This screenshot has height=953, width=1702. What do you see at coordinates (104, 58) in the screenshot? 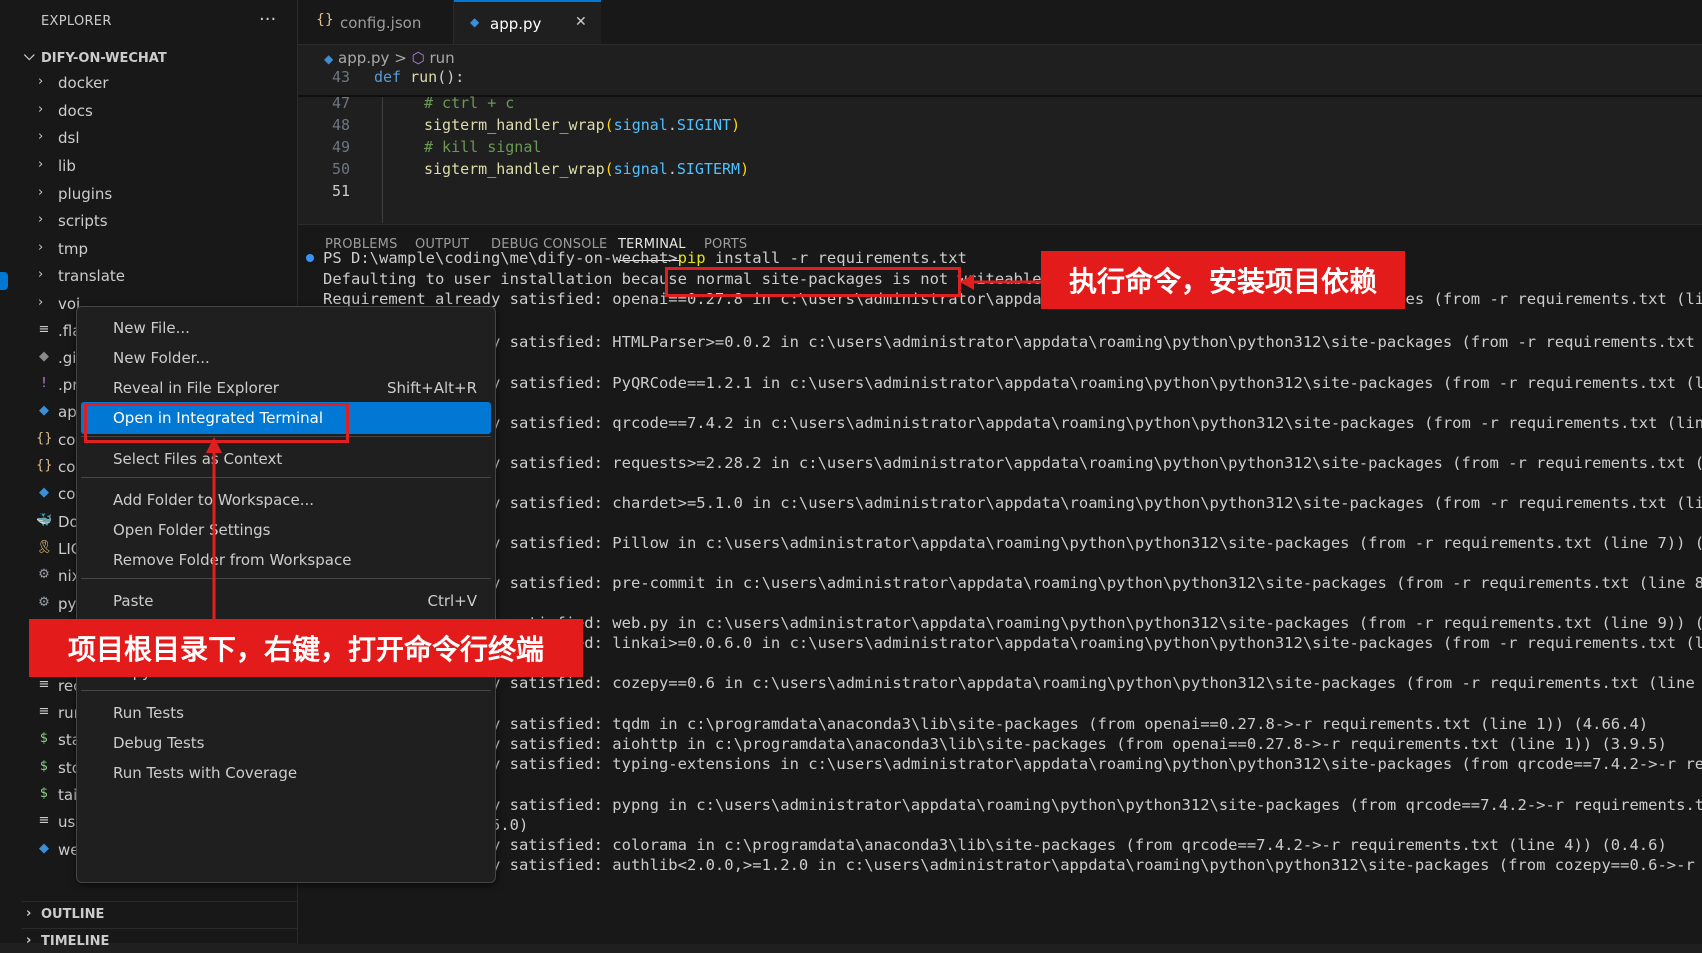
I see `workspace-root-label: DIFY-ON-WECHAT` at bounding box center [104, 58].